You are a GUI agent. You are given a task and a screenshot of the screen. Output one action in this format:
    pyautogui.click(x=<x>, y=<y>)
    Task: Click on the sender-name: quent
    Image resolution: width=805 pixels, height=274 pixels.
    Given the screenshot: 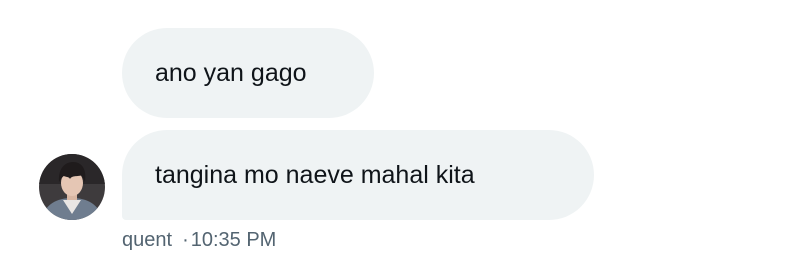 What is the action you would take?
    pyautogui.click(x=147, y=240)
    